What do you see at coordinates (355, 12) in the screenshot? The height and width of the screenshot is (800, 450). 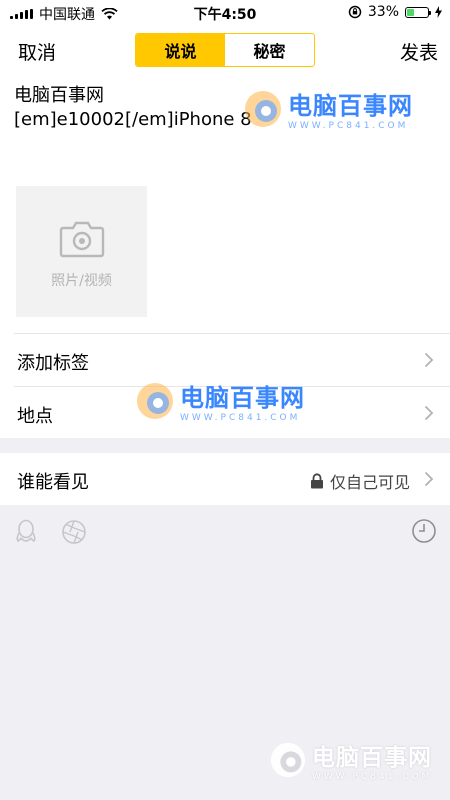 I see `rotation-lock-icon` at bounding box center [355, 12].